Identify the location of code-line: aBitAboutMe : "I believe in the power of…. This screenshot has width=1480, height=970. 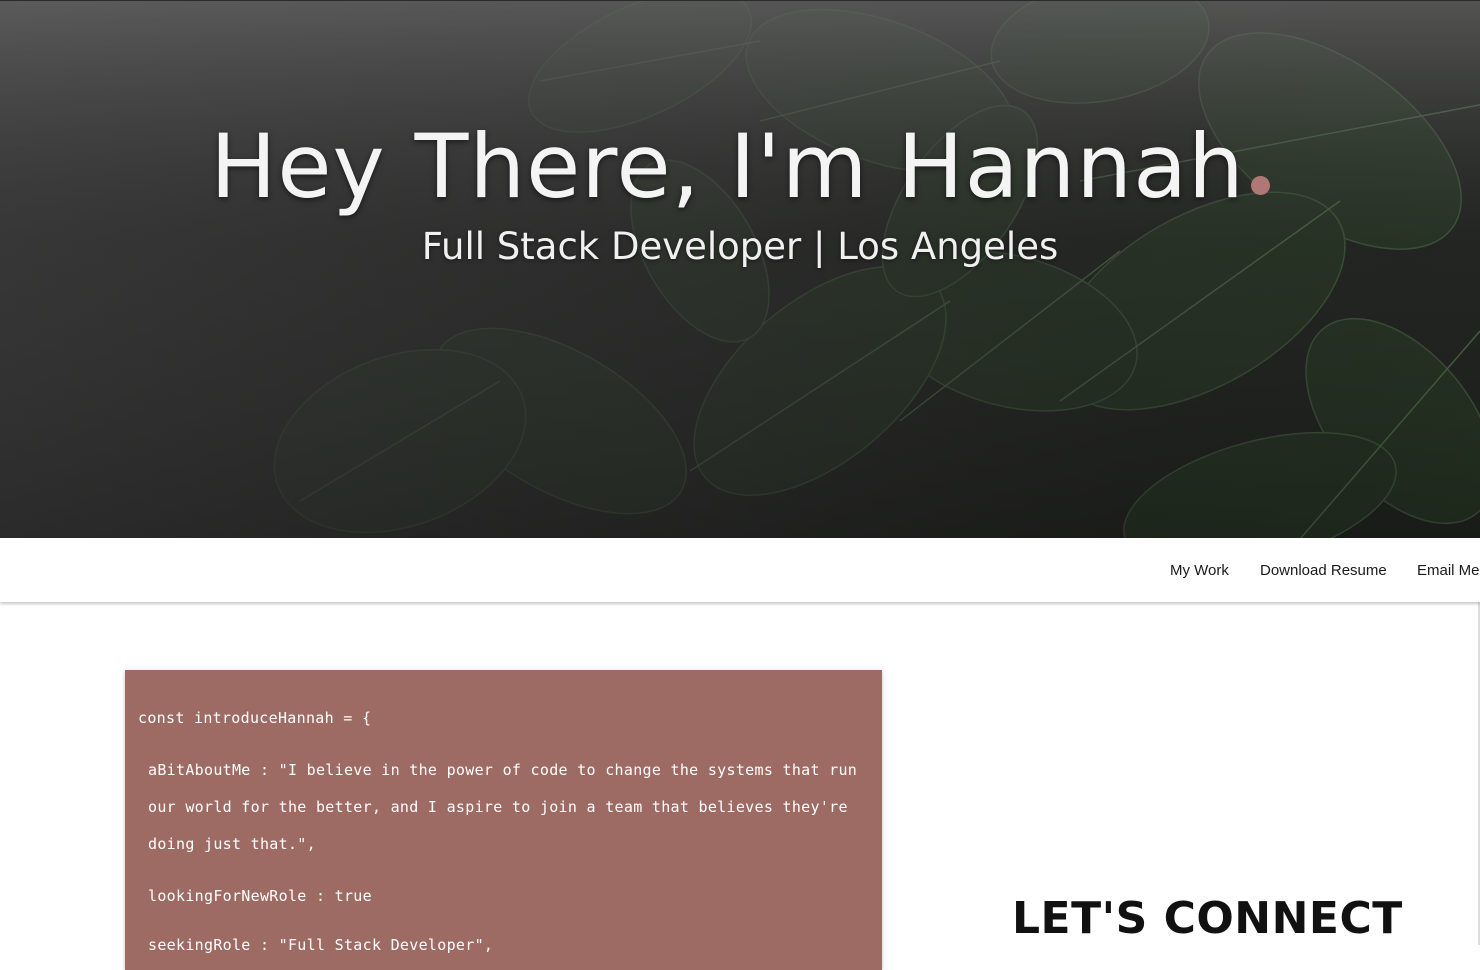
(503, 770).